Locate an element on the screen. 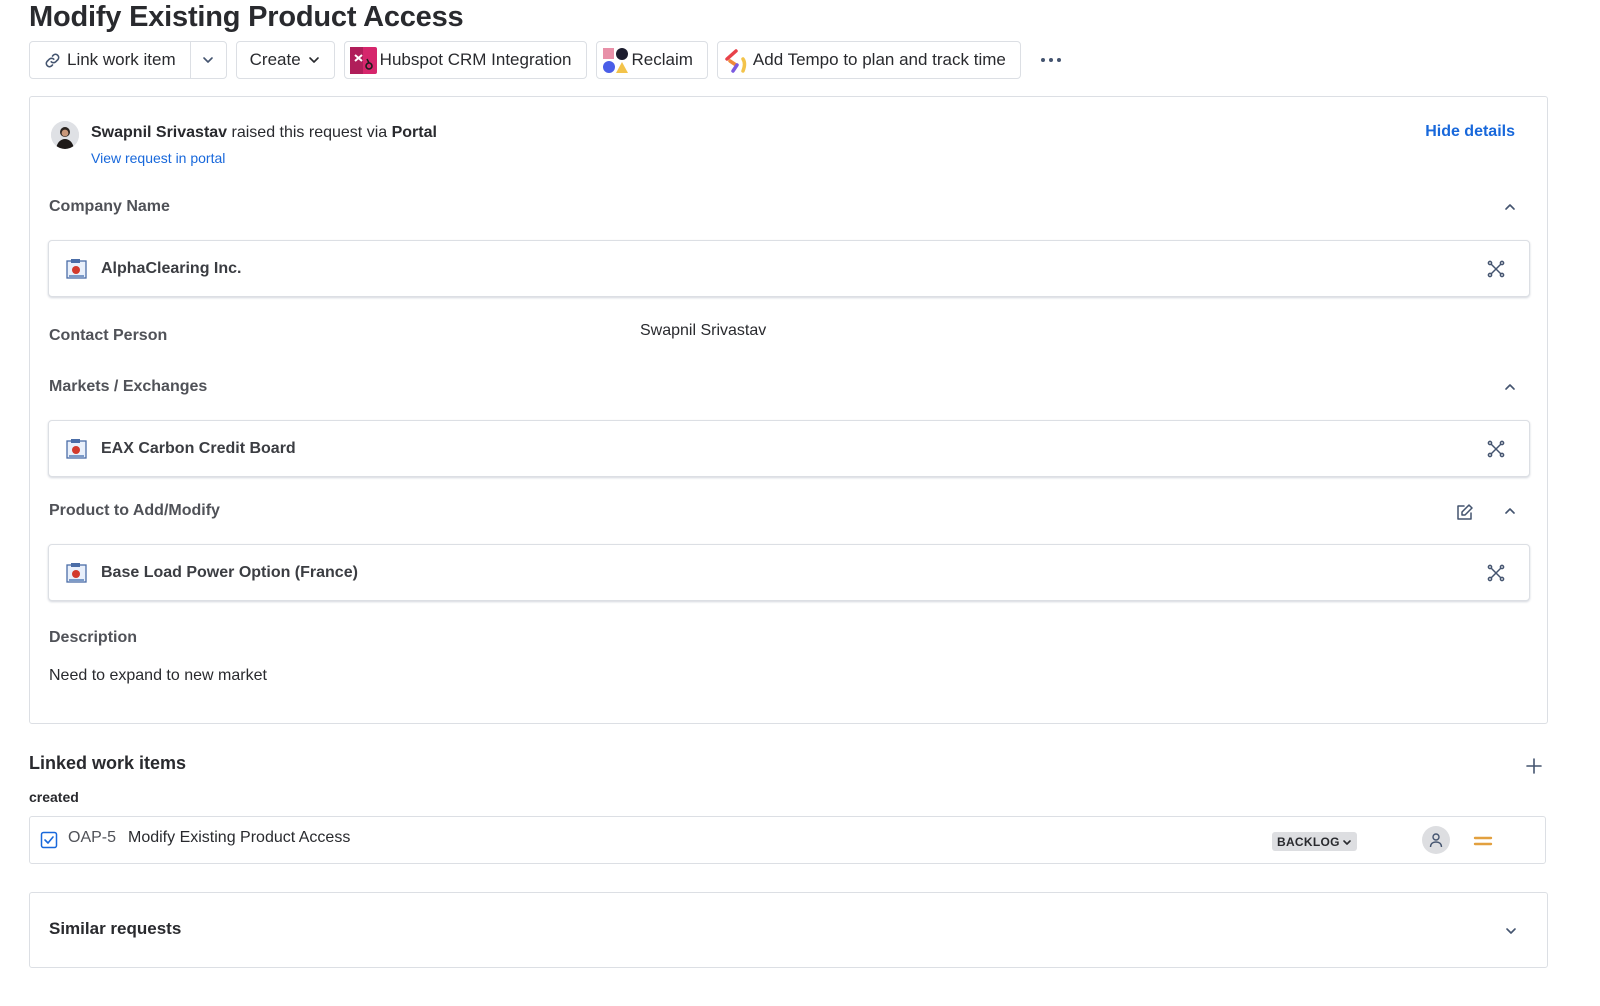 Image resolution: width=1600 pixels, height=1006 pixels. description-label: Description is located at coordinates (93, 637).